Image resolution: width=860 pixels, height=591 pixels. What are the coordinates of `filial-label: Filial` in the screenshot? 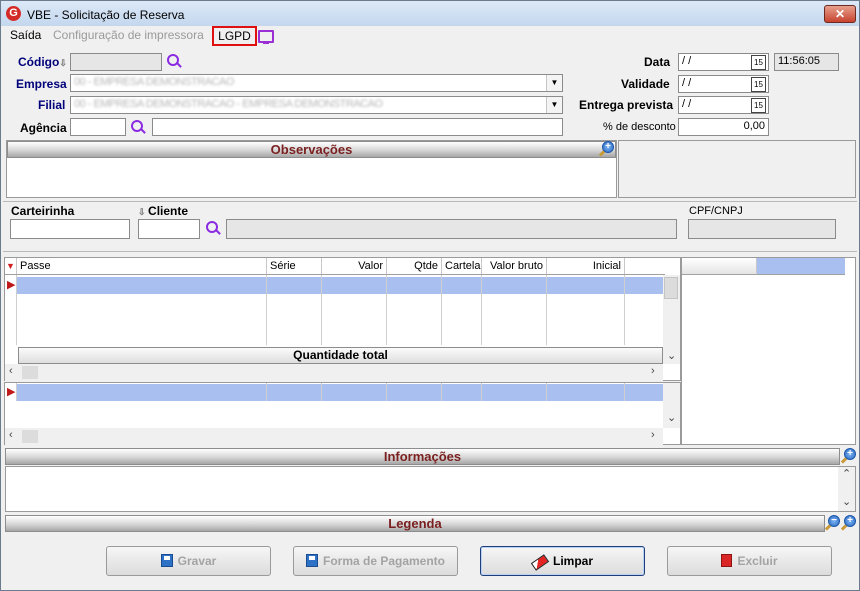 It's located at (52, 105).